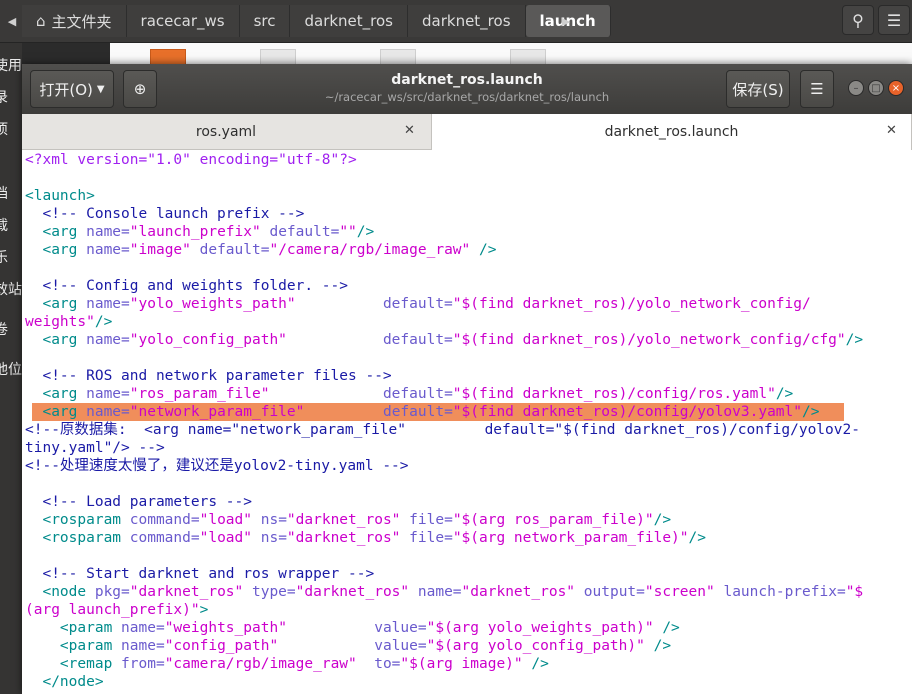 This screenshot has height=694, width=912. I want to click on code-token: </node>, so click(64, 682).